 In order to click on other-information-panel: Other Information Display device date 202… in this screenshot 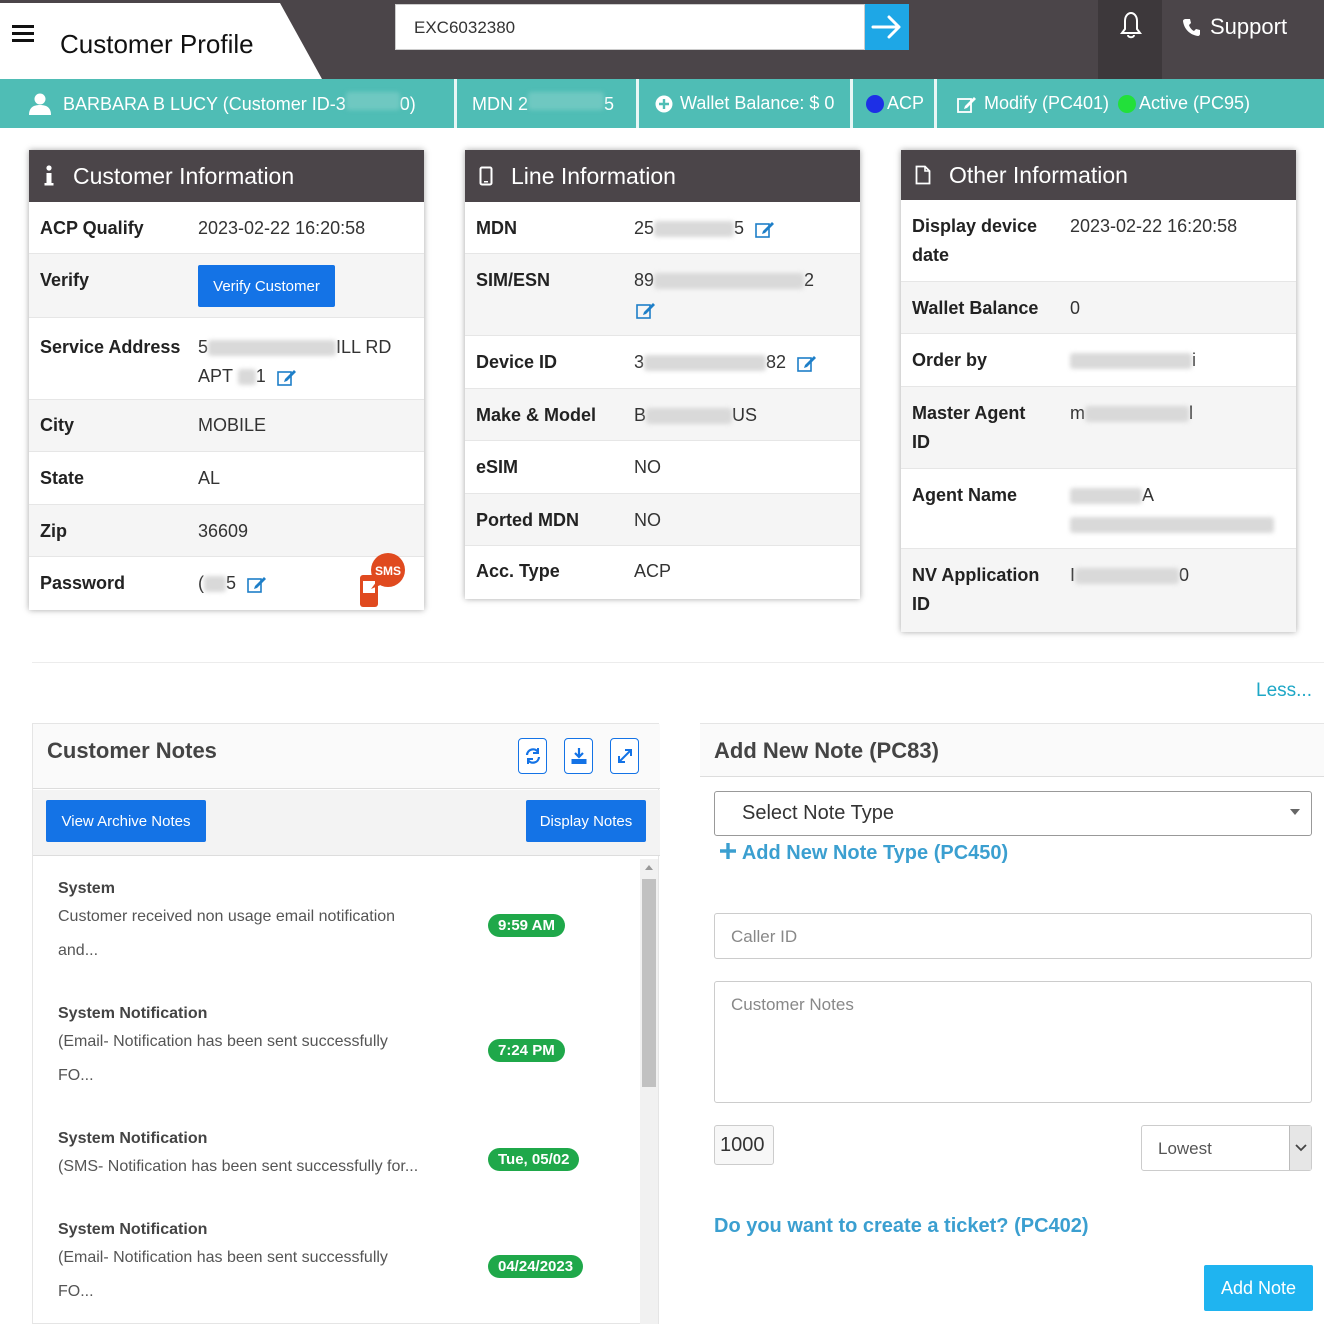, I will do `click(1098, 391)`.